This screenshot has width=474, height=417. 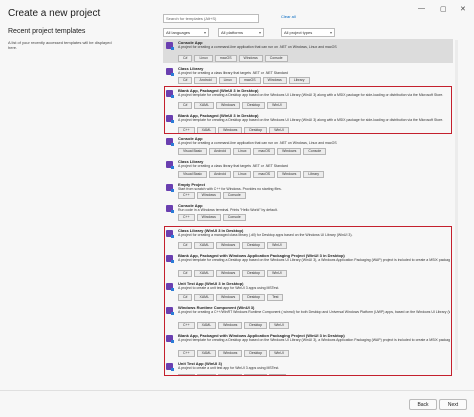 I want to click on highlight-box-winui-packaged, so click(x=308, y=110).